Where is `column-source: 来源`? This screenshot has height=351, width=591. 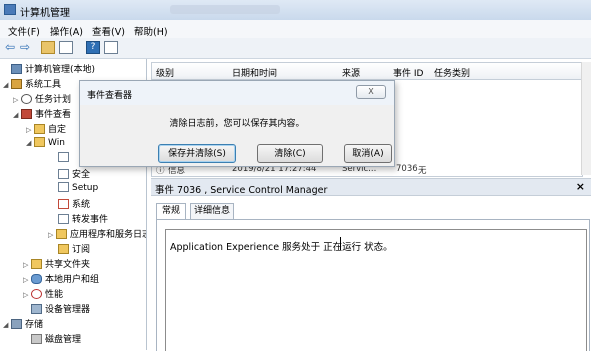 column-source: 来源 is located at coordinates (351, 72).